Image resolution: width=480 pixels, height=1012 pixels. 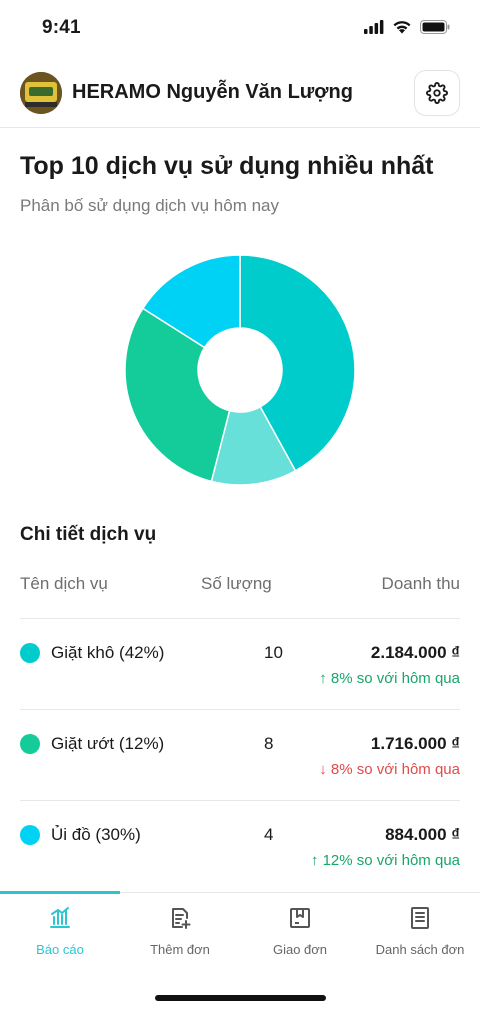 I want to click on column-revenue: Doanh thu, so click(x=420, y=583).